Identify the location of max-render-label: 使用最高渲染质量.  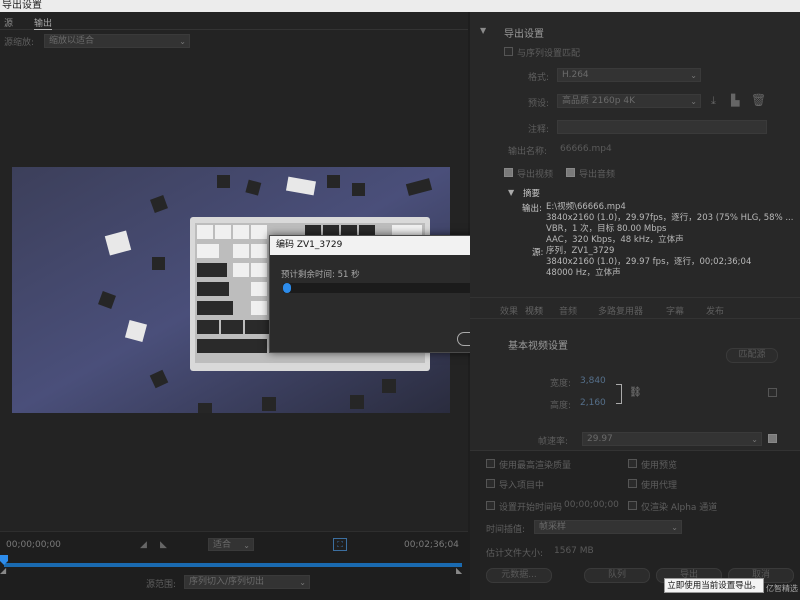
(535, 466).